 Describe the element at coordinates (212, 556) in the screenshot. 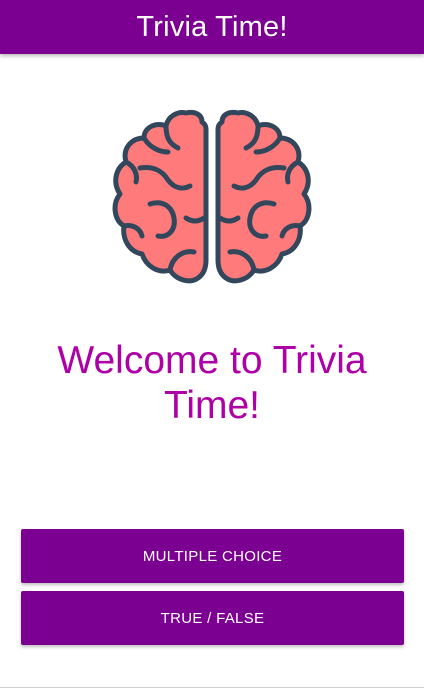

I see `multiple-choice-button: MULTIPLE CHOICE` at that location.